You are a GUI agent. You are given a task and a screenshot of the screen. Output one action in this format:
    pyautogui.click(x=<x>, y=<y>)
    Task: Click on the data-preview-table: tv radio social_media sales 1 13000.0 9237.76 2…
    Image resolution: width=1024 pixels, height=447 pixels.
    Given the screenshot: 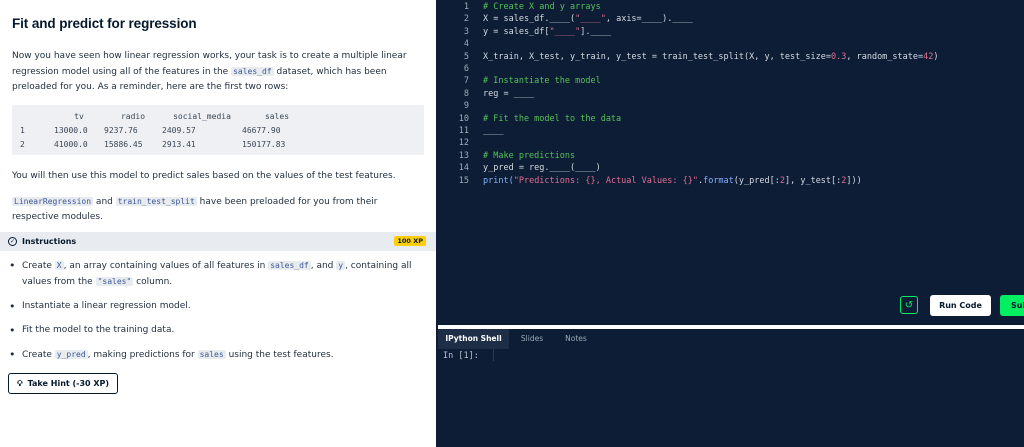 What is the action you would take?
    pyautogui.click(x=218, y=130)
    